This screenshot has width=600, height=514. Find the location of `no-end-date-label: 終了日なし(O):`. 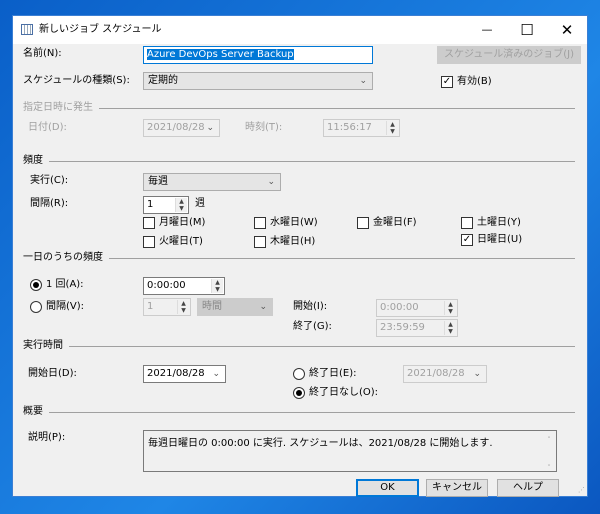

no-end-date-label: 終了日なし(O): is located at coordinates (344, 392).